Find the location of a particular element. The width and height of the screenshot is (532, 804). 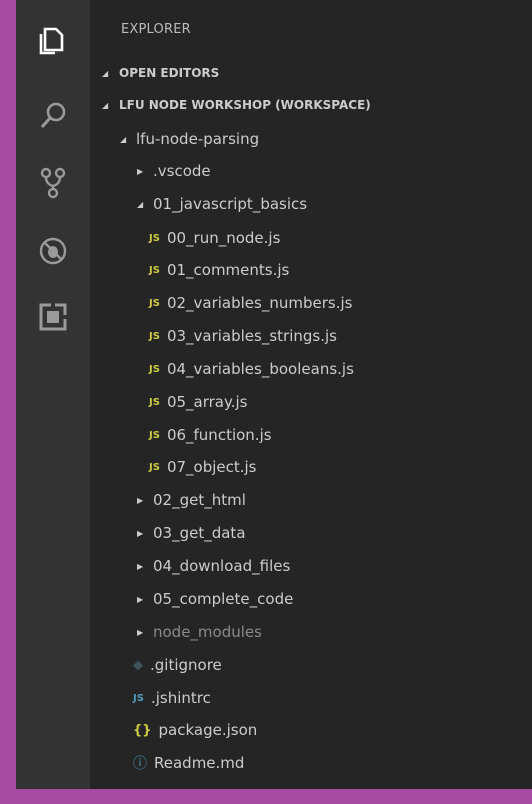

tree-label: 02_get_html is located at coordinates (199, 500).